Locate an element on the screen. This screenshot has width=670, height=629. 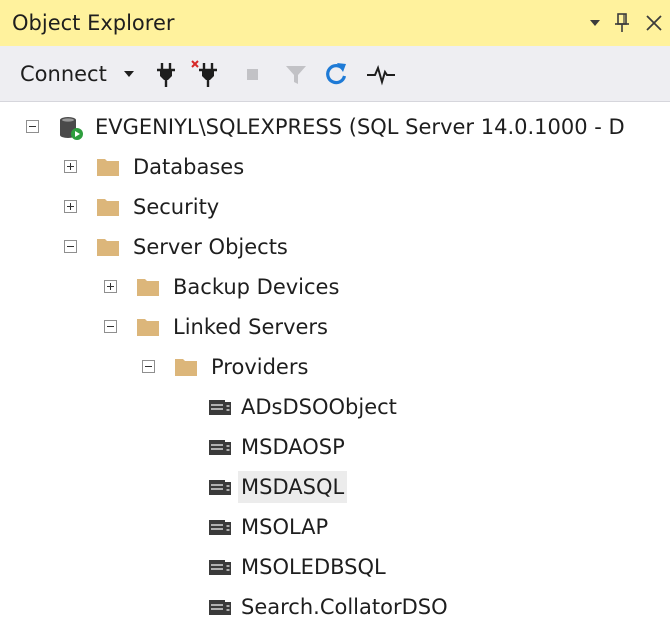
tree-node-providers: Providers is located at coordinates (210, 367).